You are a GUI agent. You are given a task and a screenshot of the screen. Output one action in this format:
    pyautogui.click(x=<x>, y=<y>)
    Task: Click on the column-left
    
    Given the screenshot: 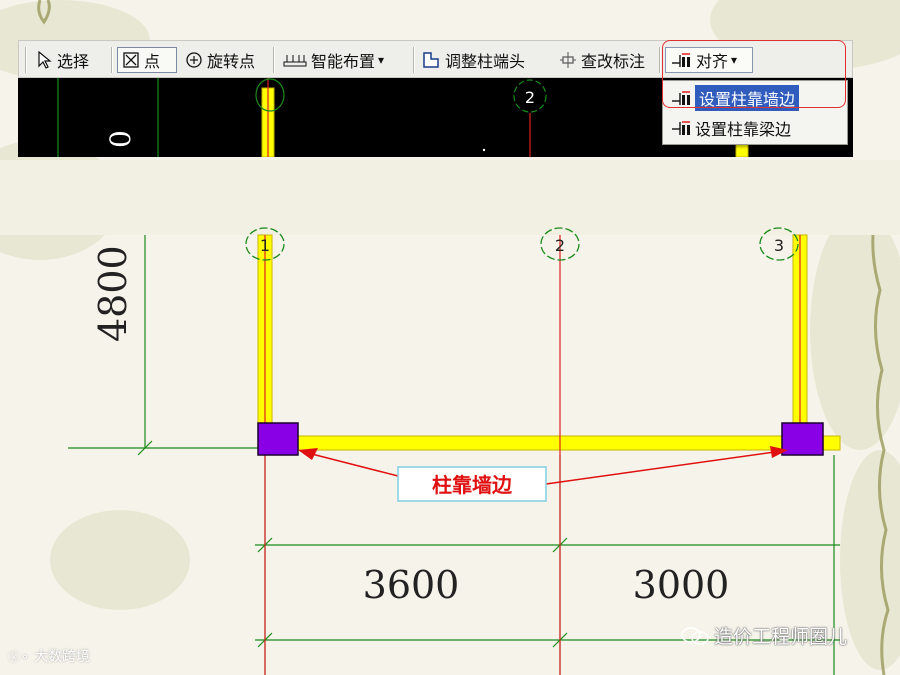 What is the action you would take?
    pyautogui.click(x=278, y=439)
    